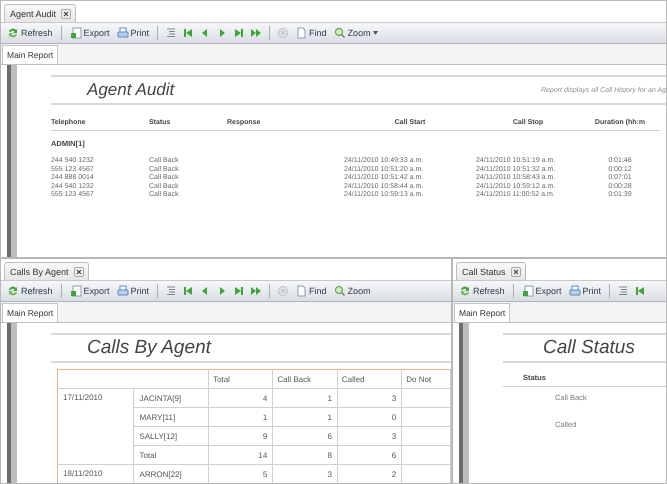  What do you see at coordinates (369, 417) in the screenshot?
I see `table-cell: 0` at bounding box center [369, 417].